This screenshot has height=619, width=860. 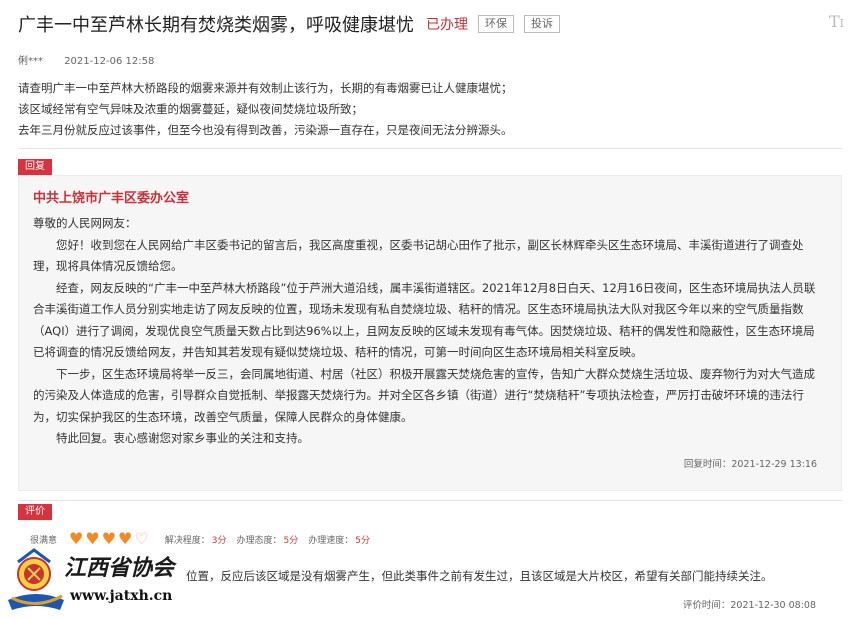 I want to click on reply-paragraph: 特此回复。衷心感谢您对家乡事业的关注和支持。, so click(x=182, y=438).